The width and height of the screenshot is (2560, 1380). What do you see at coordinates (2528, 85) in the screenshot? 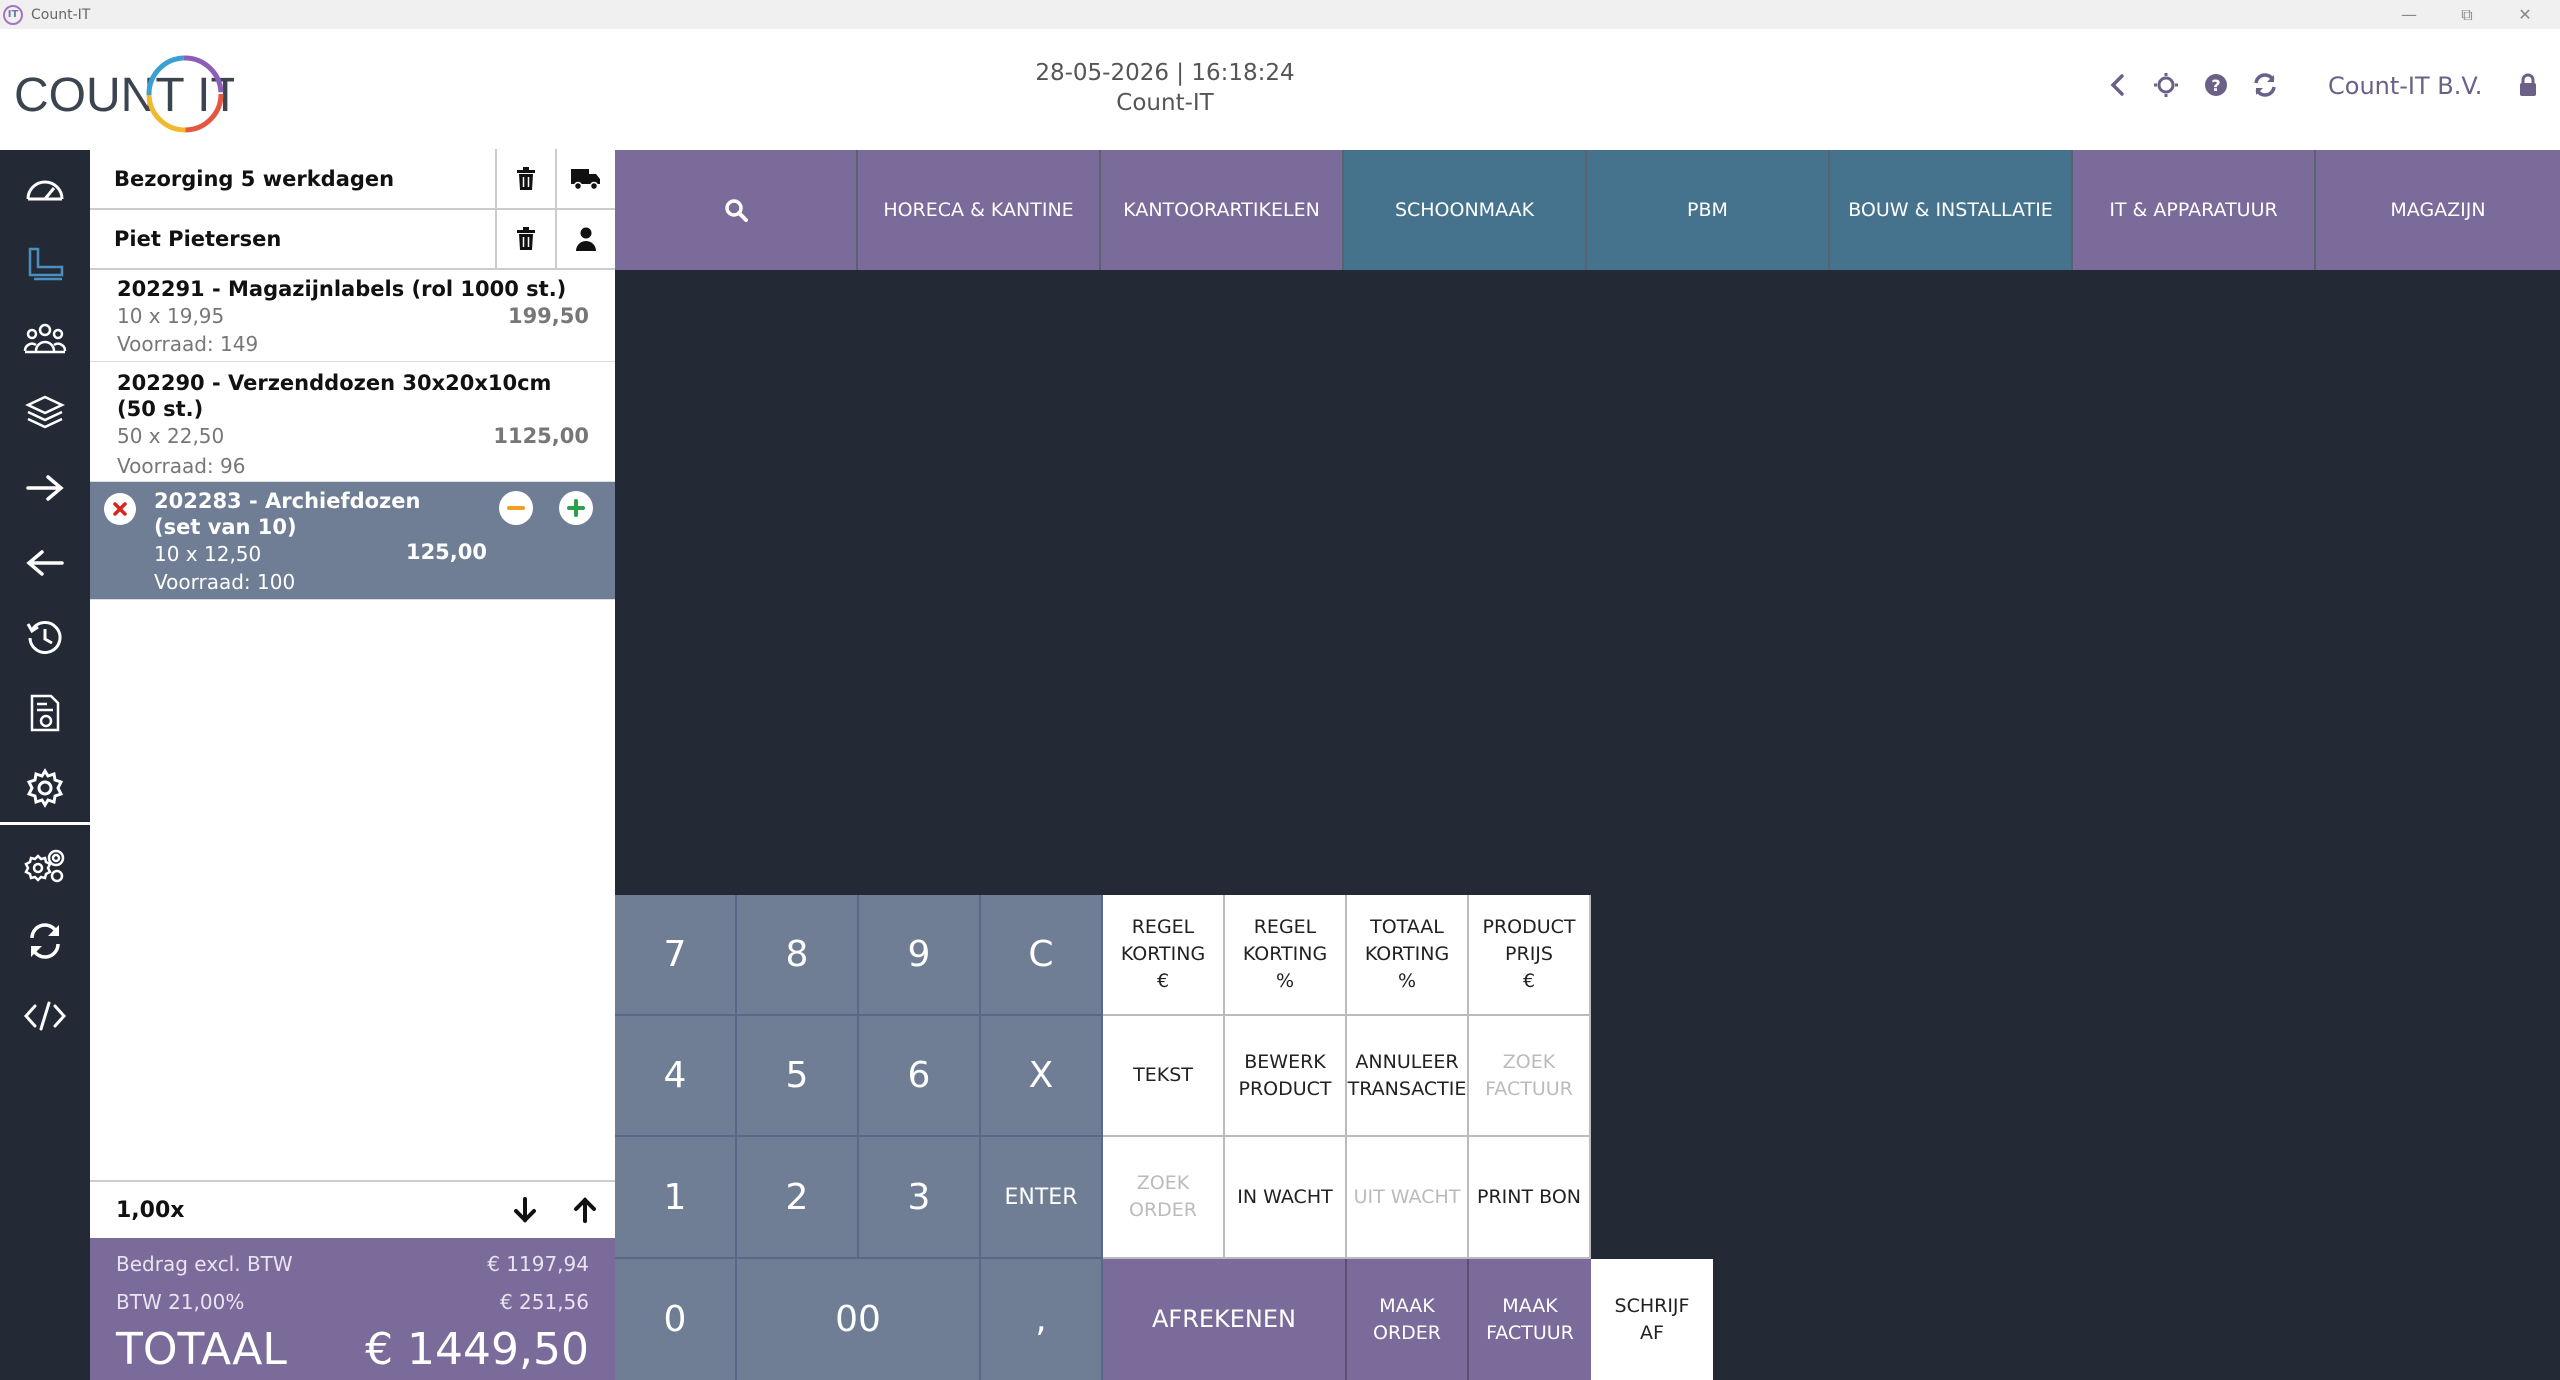
I see `lock-icon` at bounding box center [2528, 85].